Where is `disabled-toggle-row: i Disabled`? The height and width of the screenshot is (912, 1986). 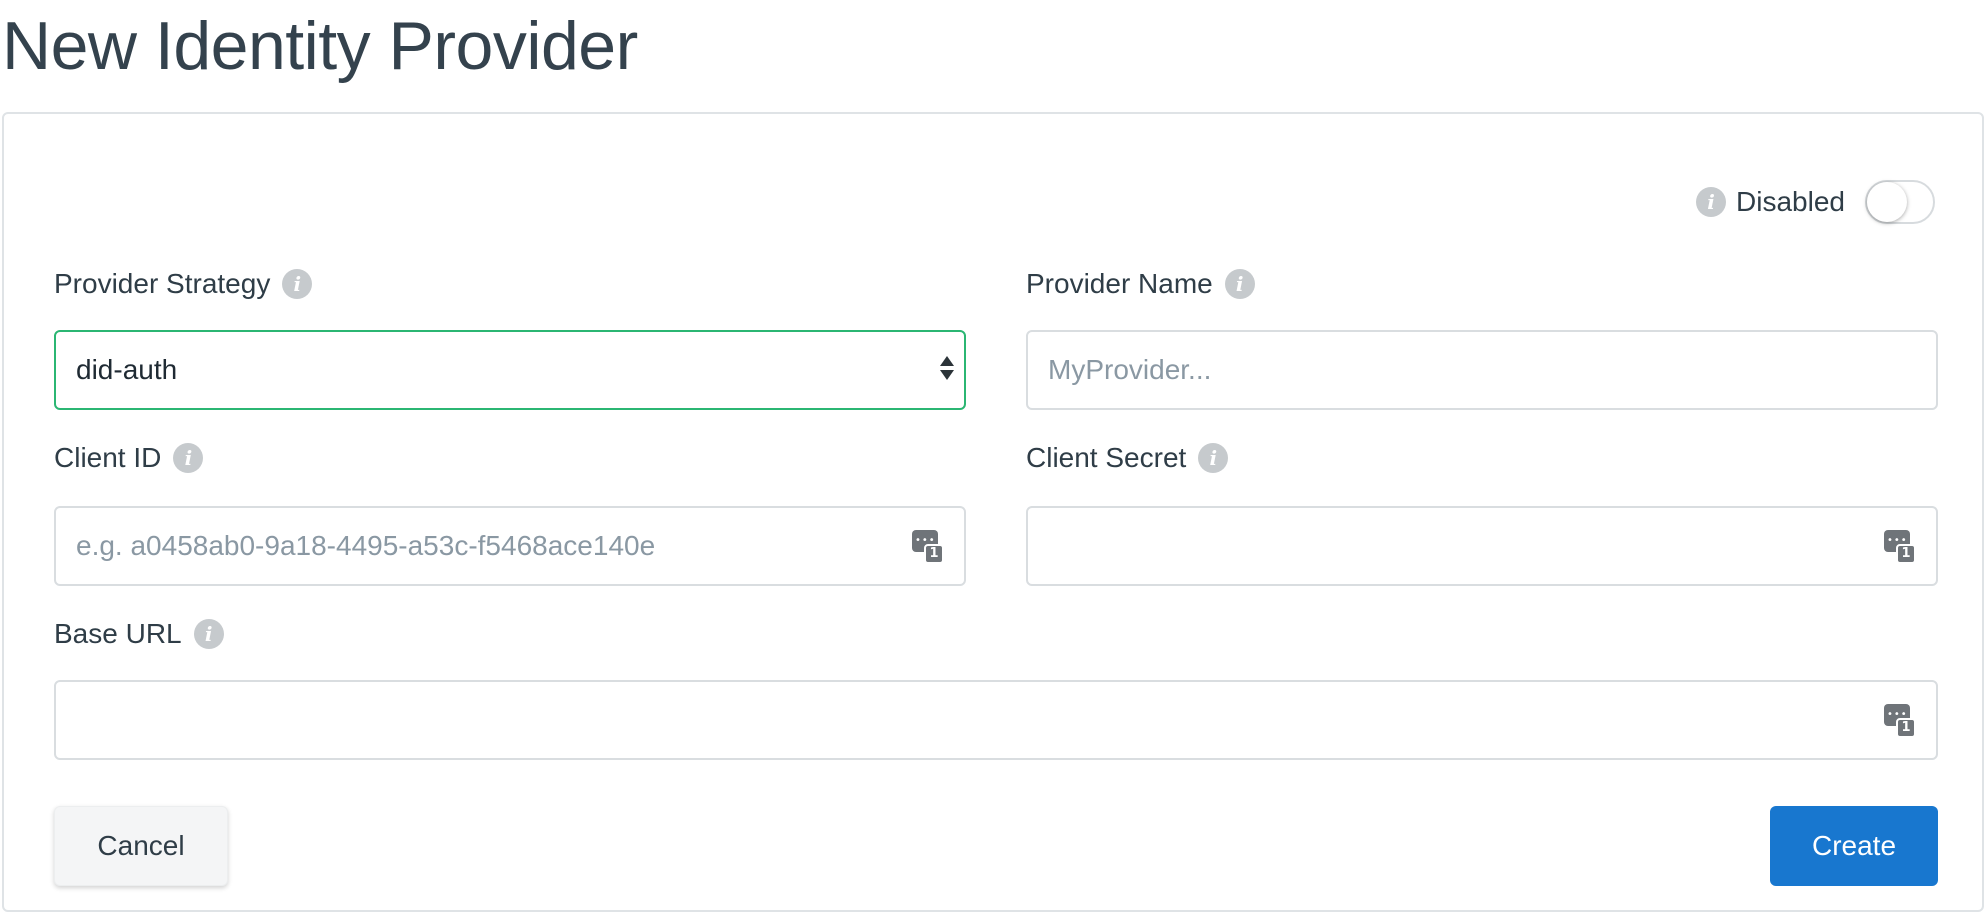
disabled-toggle-row: i Disabled is located at coordinates (1815, 202).